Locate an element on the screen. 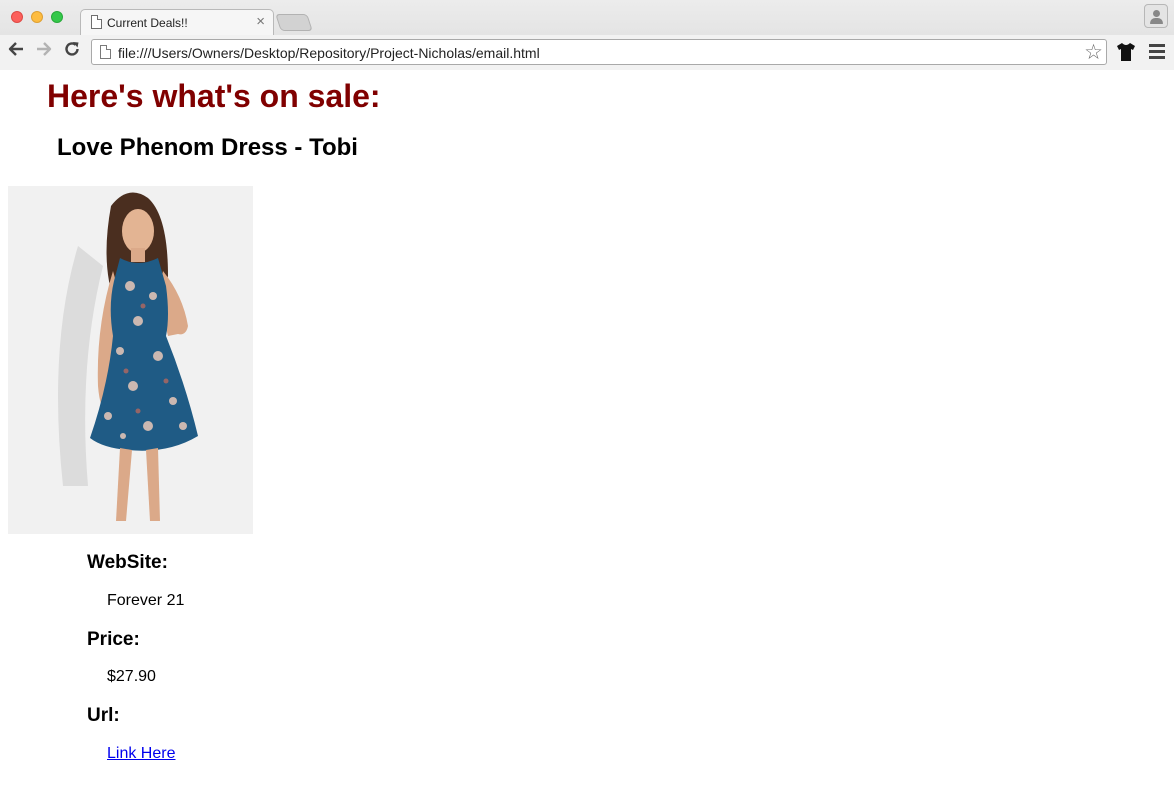  arrow-right-icon is located at coordinates (44, 49).